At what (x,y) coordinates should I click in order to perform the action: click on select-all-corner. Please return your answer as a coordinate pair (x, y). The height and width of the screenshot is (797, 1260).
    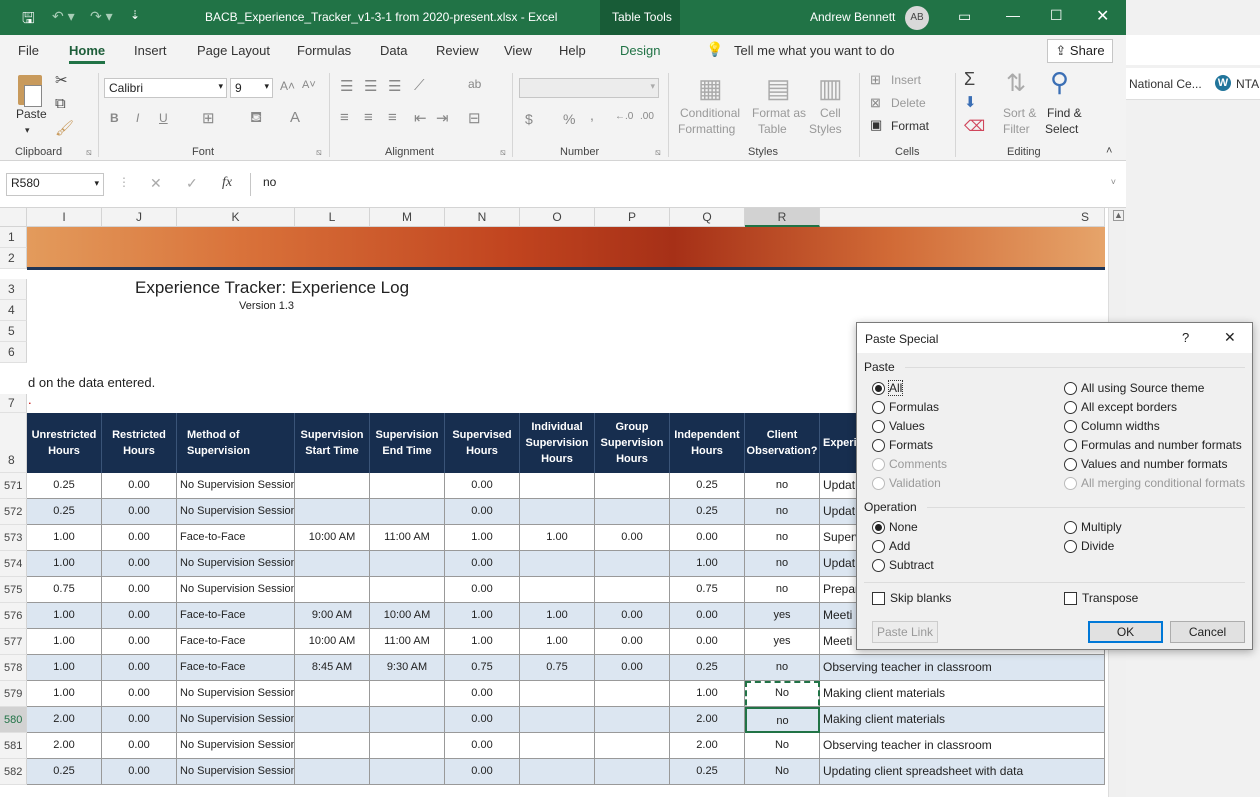
    Looking at the image, I should click on (13, 217).